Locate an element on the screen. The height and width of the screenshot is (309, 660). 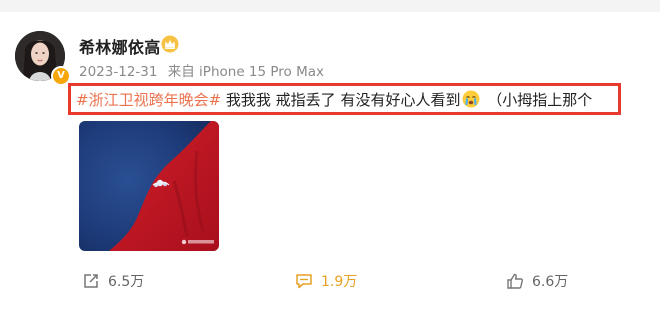
crown-member-icon is located at coordinates (170, 44).